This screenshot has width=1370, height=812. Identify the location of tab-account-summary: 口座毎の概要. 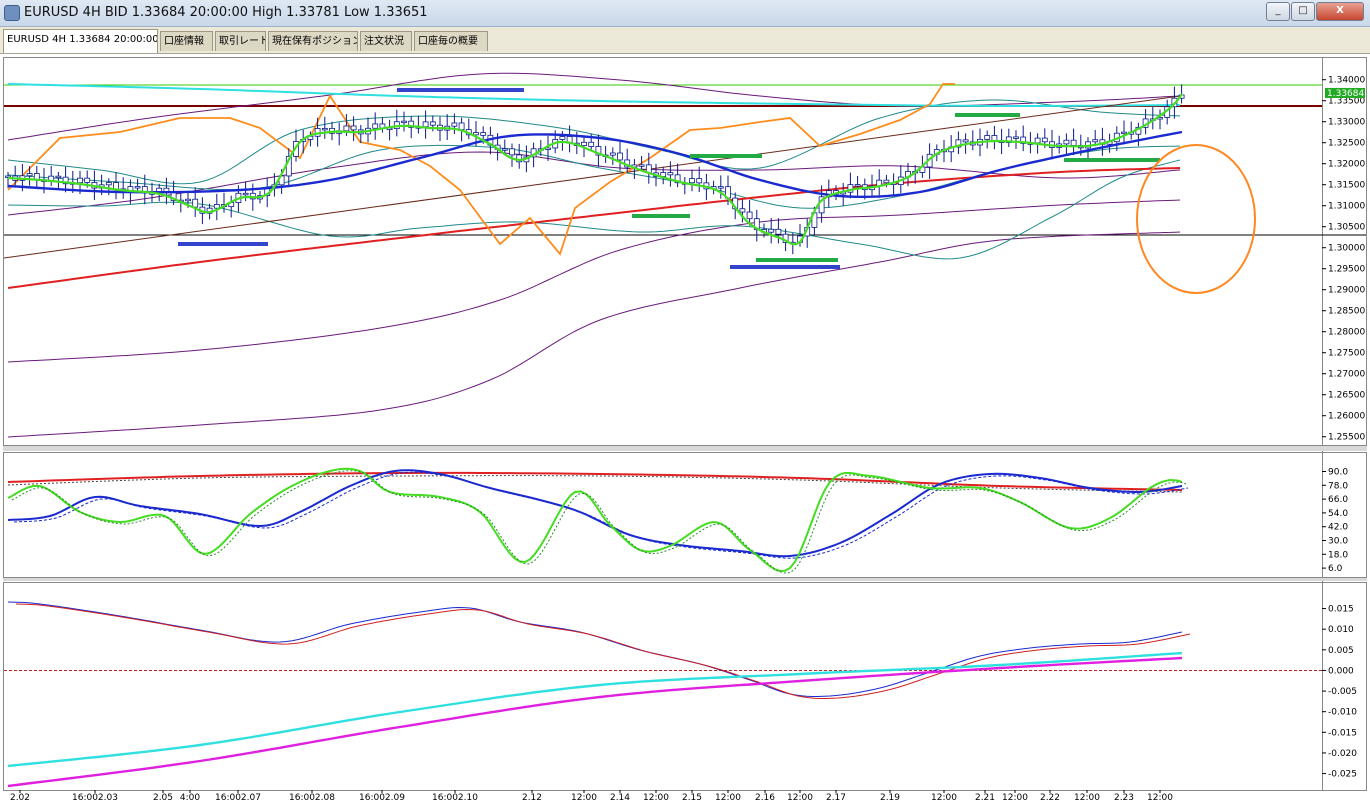
(451, 41).